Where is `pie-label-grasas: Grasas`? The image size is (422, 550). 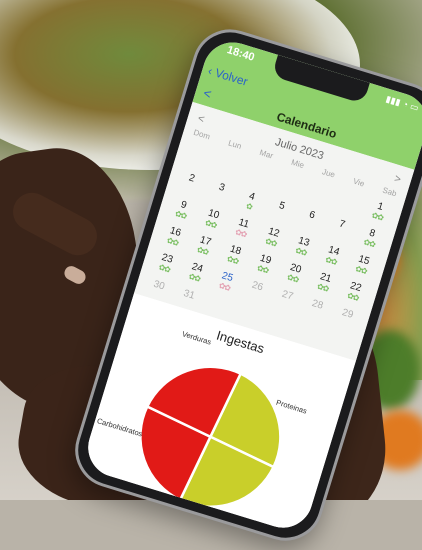
pie-label-grasas: Grasas is located at coordinates (207, 521).